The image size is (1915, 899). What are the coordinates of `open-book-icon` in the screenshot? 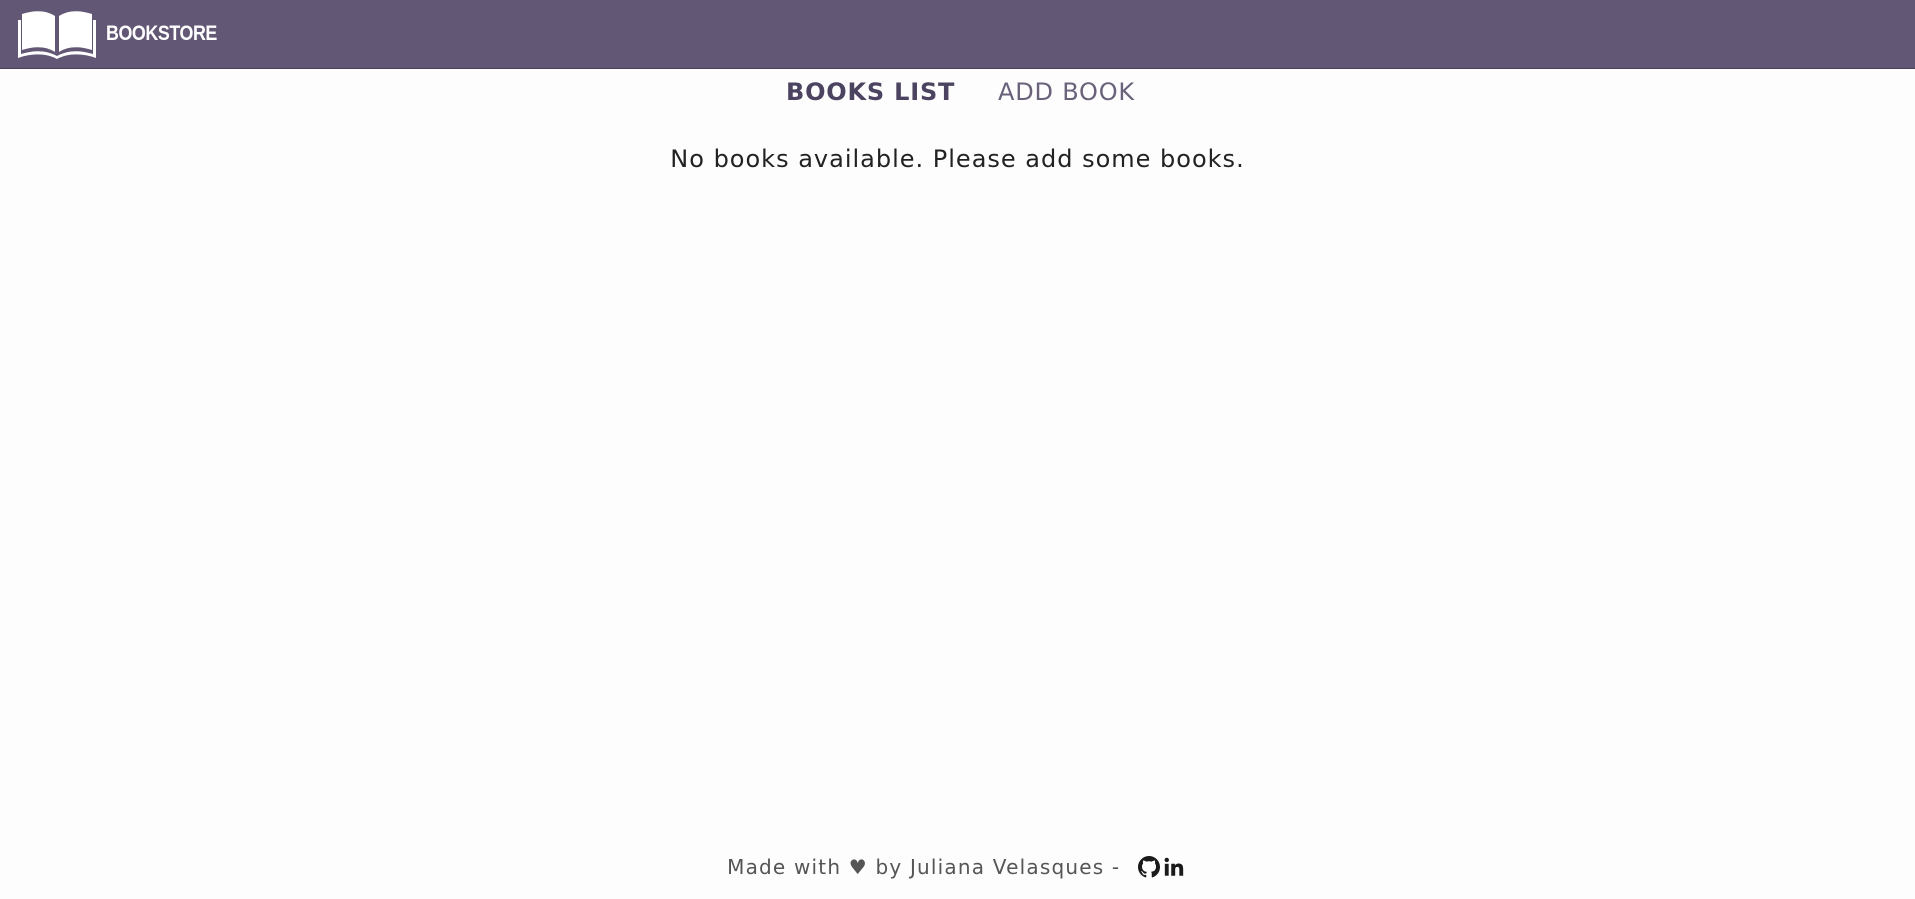 It's located at (57, 34).